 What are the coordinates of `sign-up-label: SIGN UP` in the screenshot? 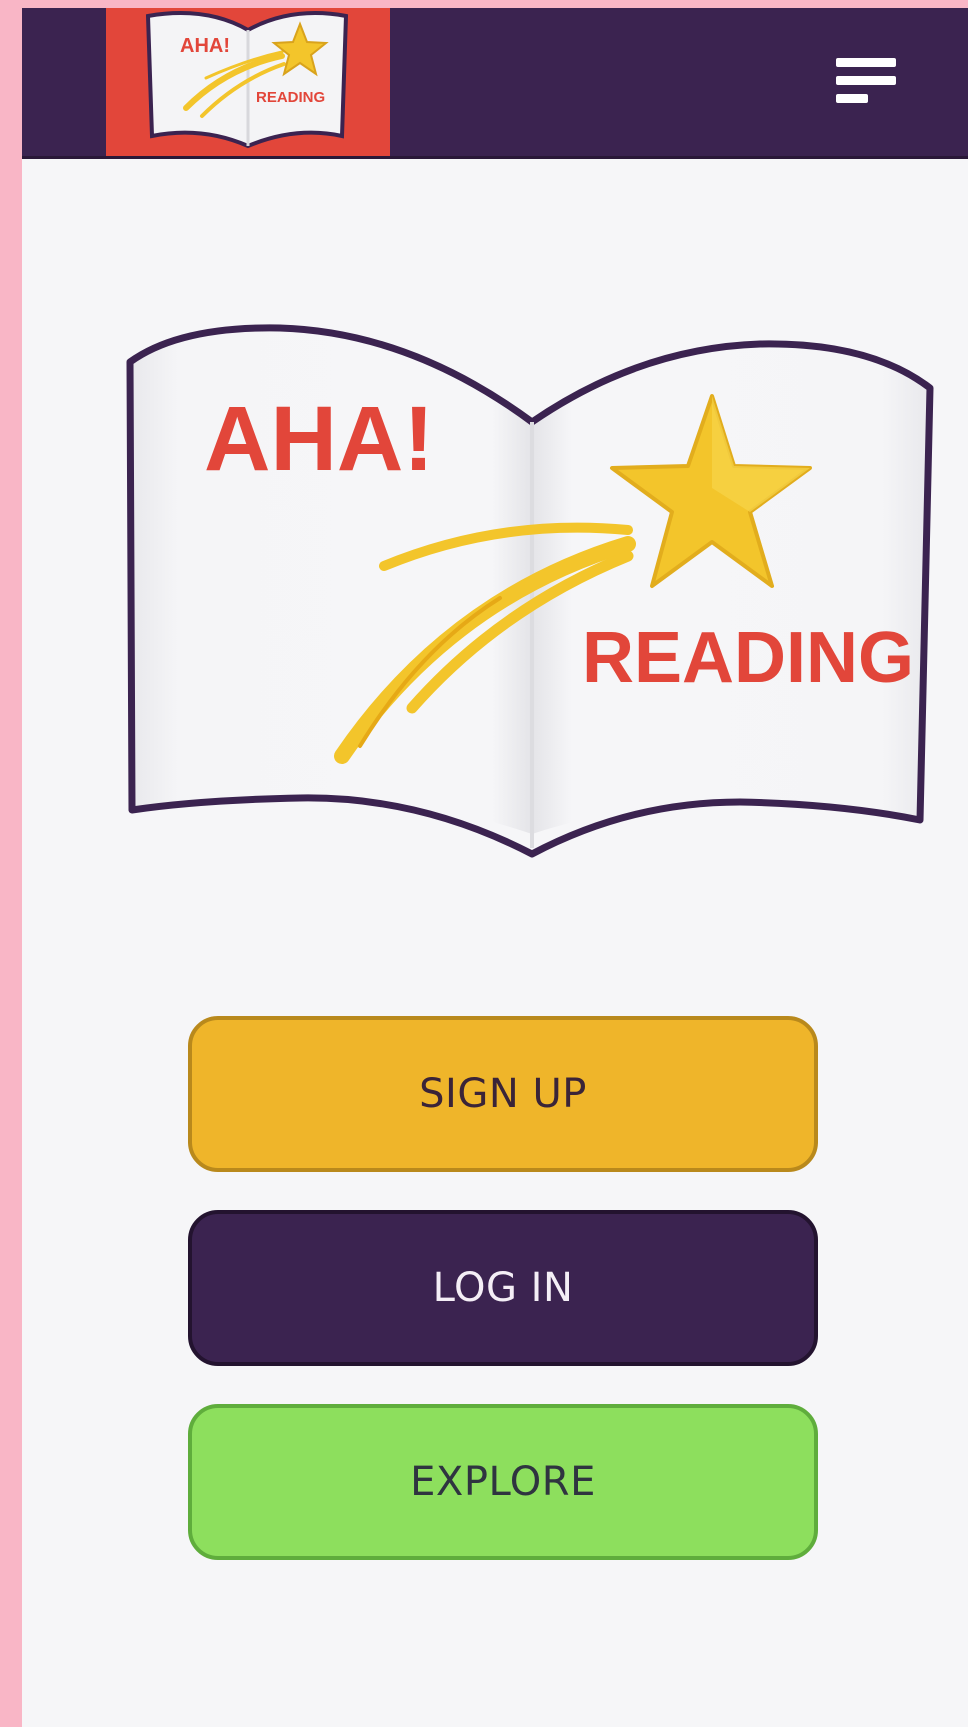 It's located at (503, 1094).